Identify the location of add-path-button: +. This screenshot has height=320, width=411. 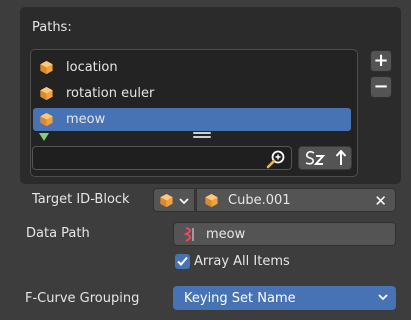
(381, 61).